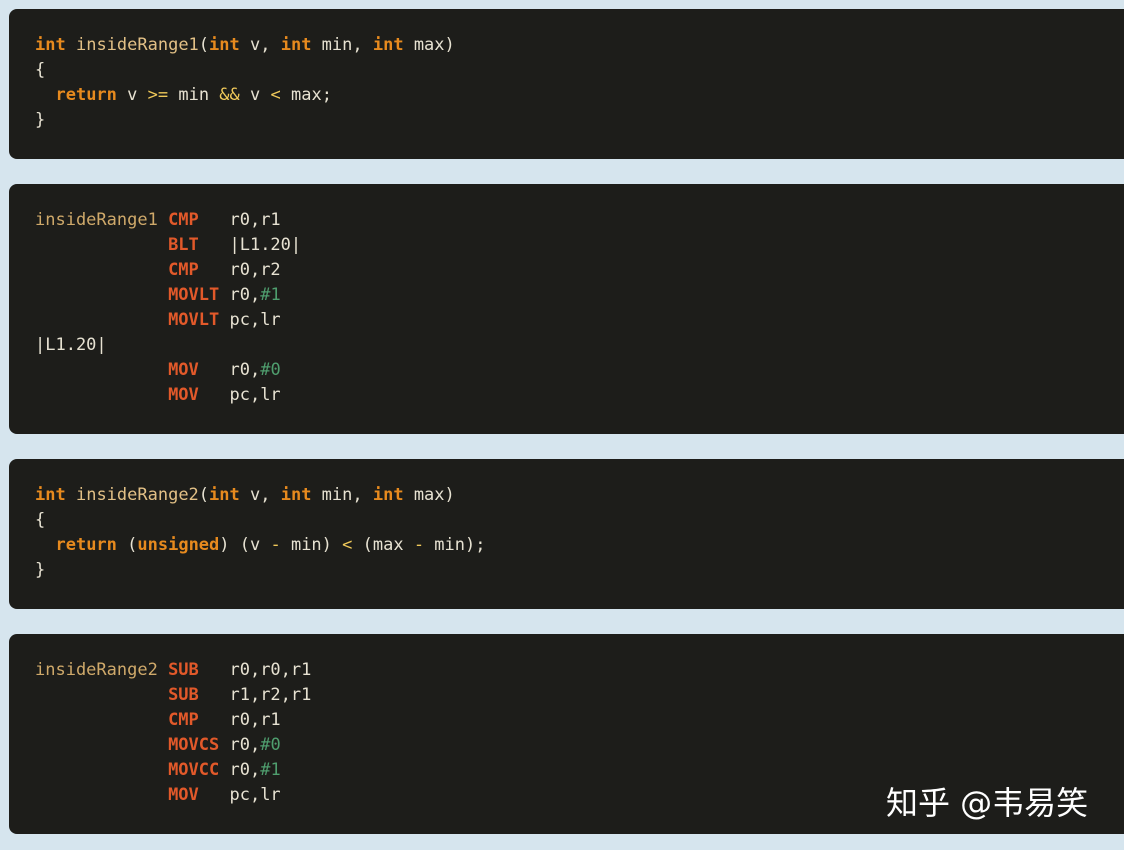 Image resolution: width=1124 pixels, height=850 pixels. What do you see at coordinates (311, 545) in the screenshot?
I see `code-token: min)` at bounding box center [311, 545].